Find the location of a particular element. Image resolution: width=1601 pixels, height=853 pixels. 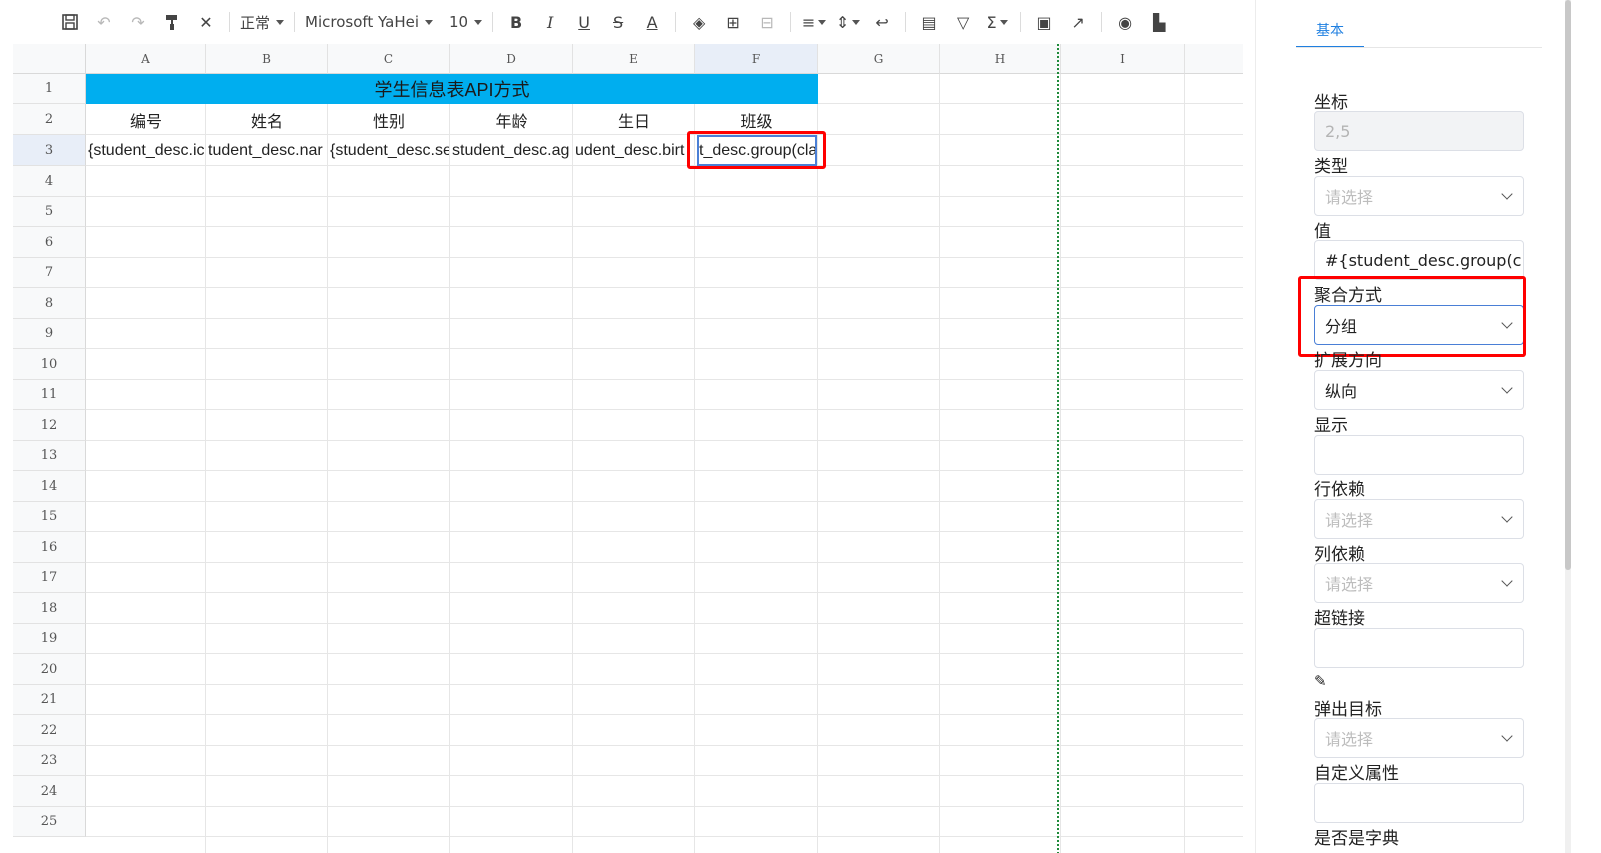

sheet-title-cell: 学生信息表API方式 is located at coordinates (452, 89).